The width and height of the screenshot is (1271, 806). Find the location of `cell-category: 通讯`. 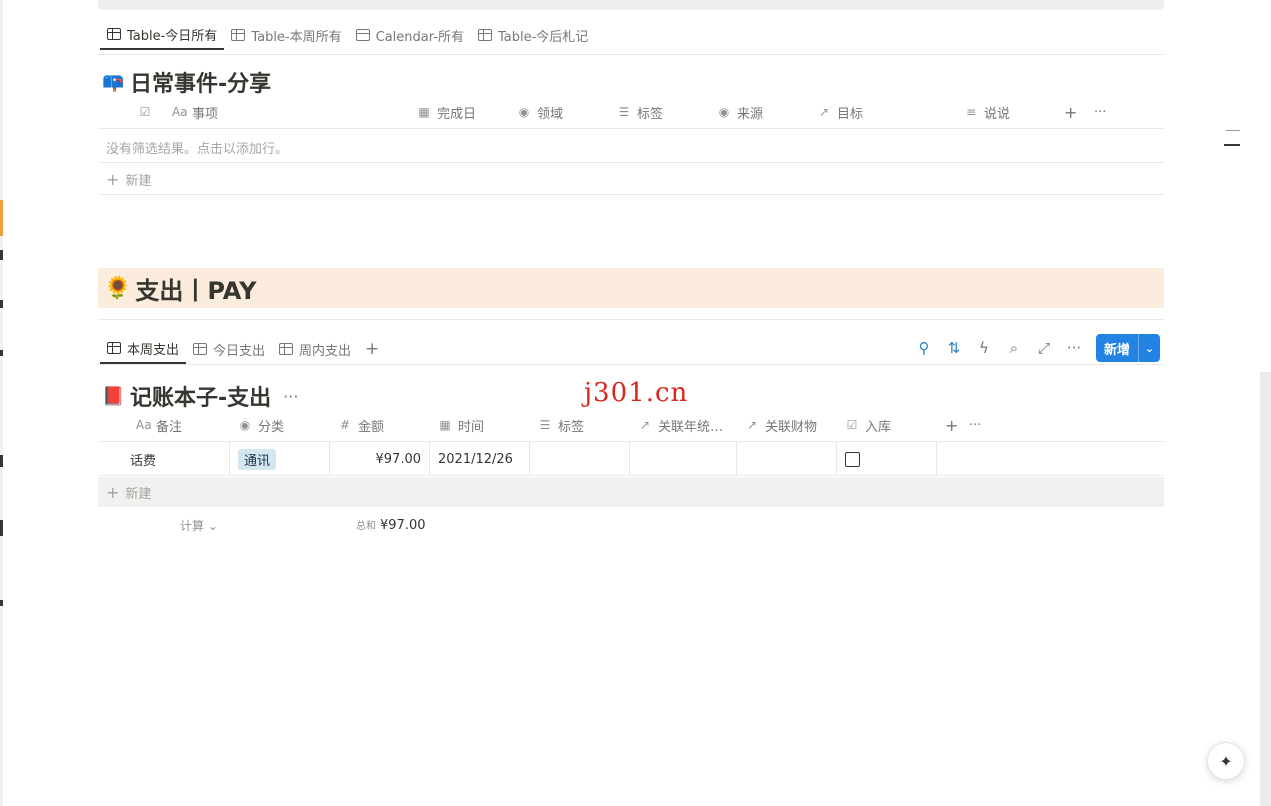

cell-category: 通讯 is located at coordinates (280, 459).